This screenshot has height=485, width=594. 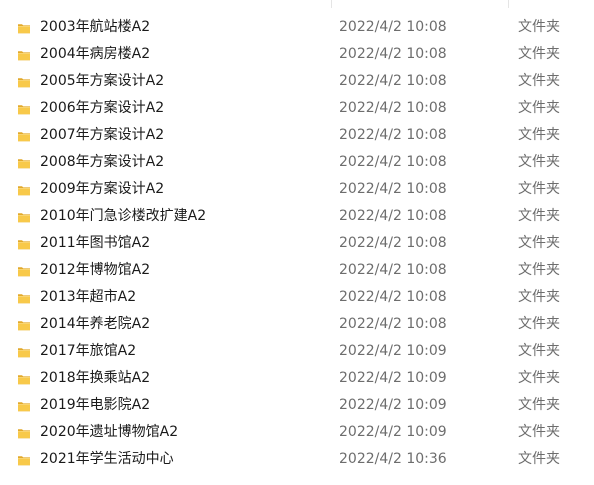 What do you see at coordinates (102, 108) in the screenshot?
I see `file-name: 2006年方案设计A2` at bounding box center [102, 108].